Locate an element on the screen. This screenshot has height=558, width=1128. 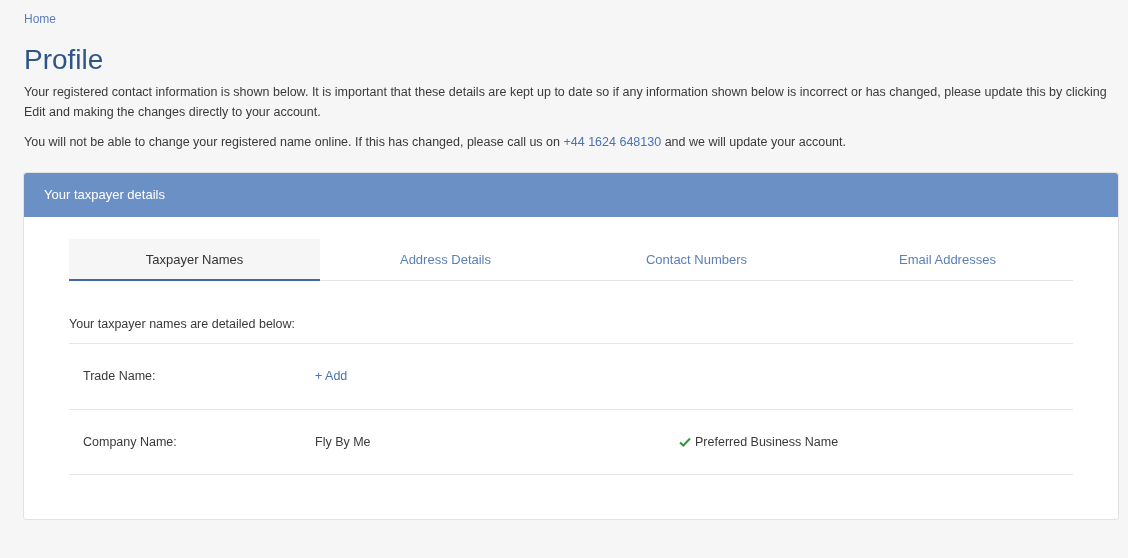
tab: Email Addresses is located at coordinates (947, 260).